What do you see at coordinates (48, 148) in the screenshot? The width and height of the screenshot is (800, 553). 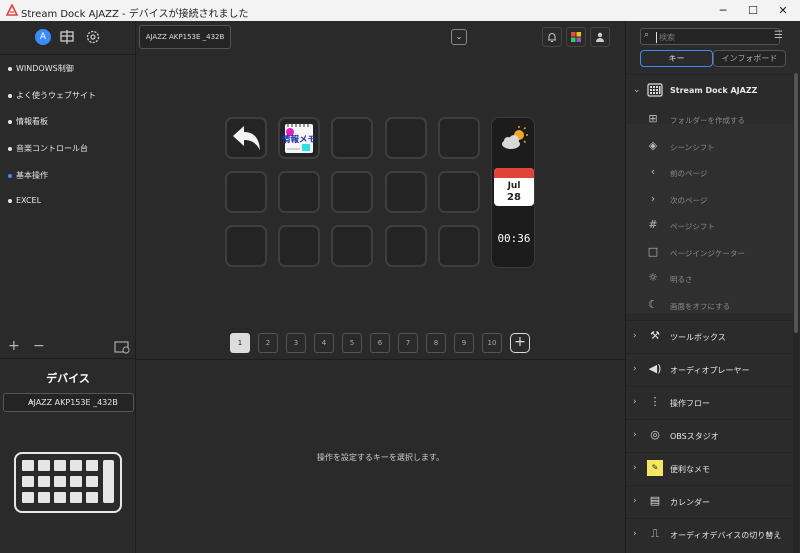 I see `profile-item-music: 音楽コントロール台` at bounding box center [48, 148].